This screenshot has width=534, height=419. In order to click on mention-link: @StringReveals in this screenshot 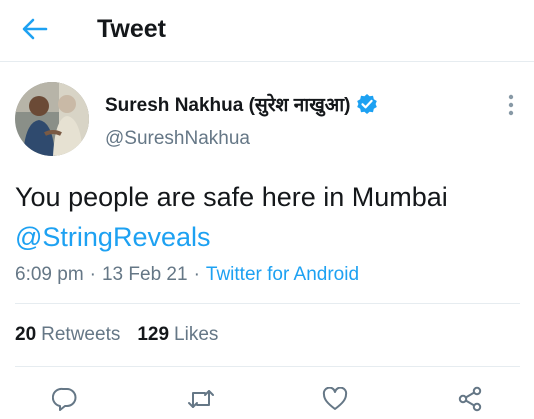, I will do `click(270, 237)`.